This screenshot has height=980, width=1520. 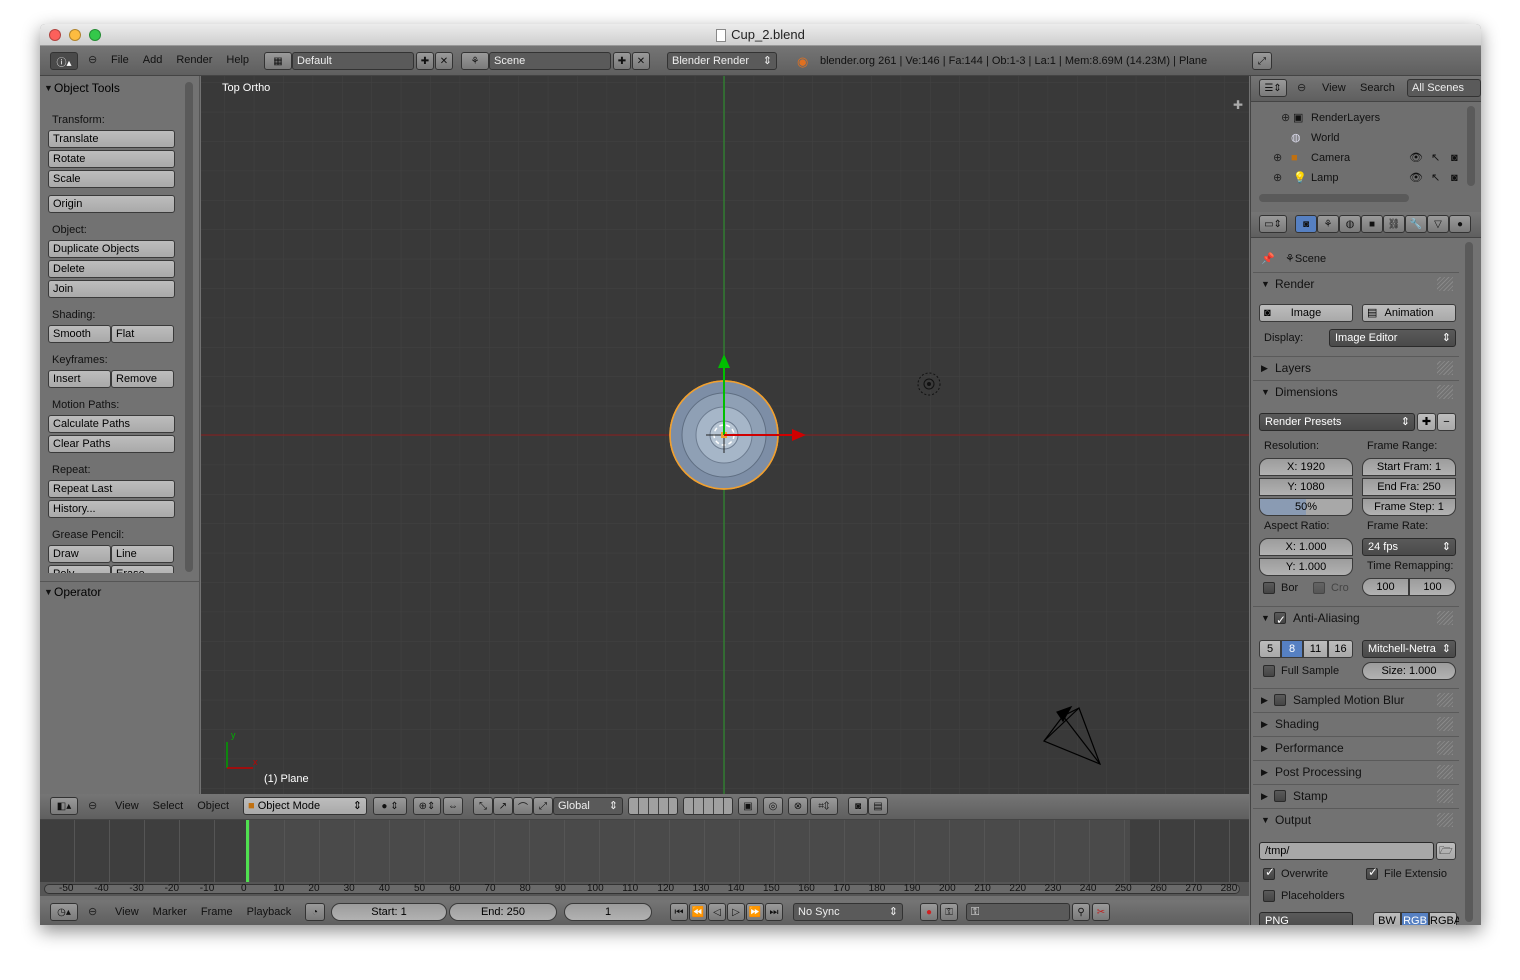 I want to click on resolution-y-field: Y: 1080, so click(x=1306, y=487).